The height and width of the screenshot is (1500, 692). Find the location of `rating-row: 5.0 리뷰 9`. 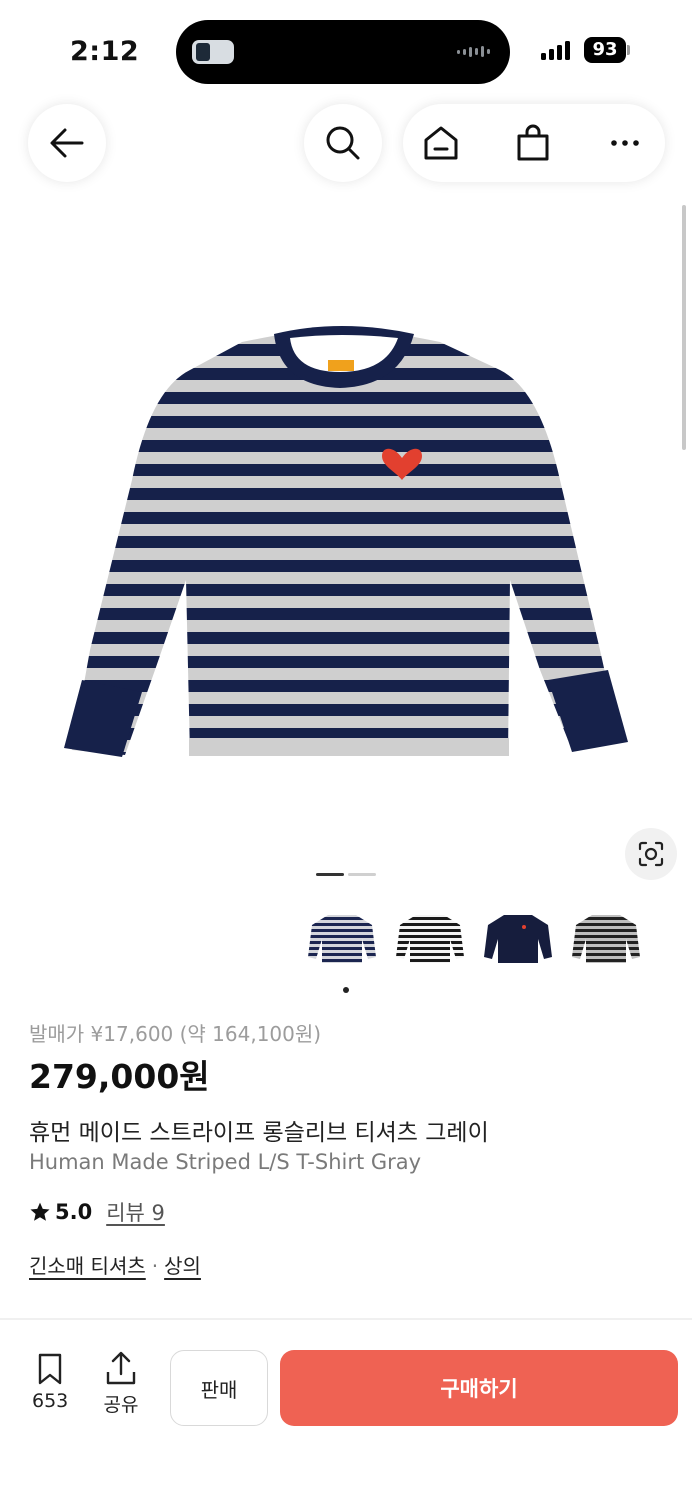

rating-row: 5.0 리뷰 9 is located at coordinates (97, 1212).